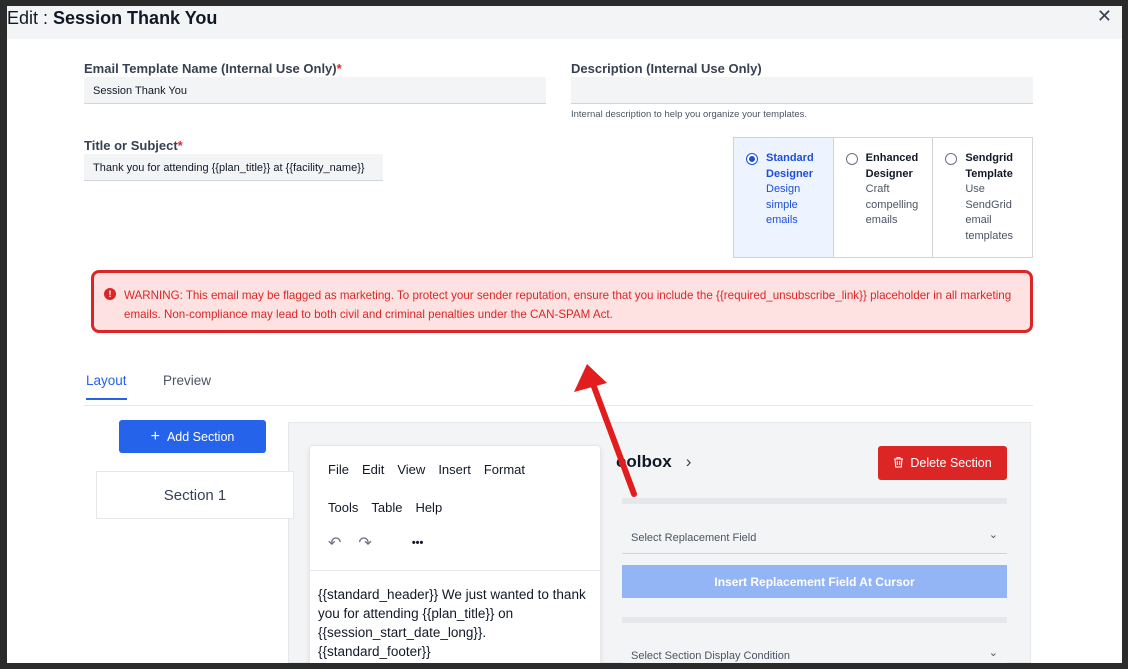 The height and width of the screenshot is (669, 1128). What do you see at coordinates (338, 469) in the screenshot?
I see `menu-file: File` at bounding box center [338, 469].